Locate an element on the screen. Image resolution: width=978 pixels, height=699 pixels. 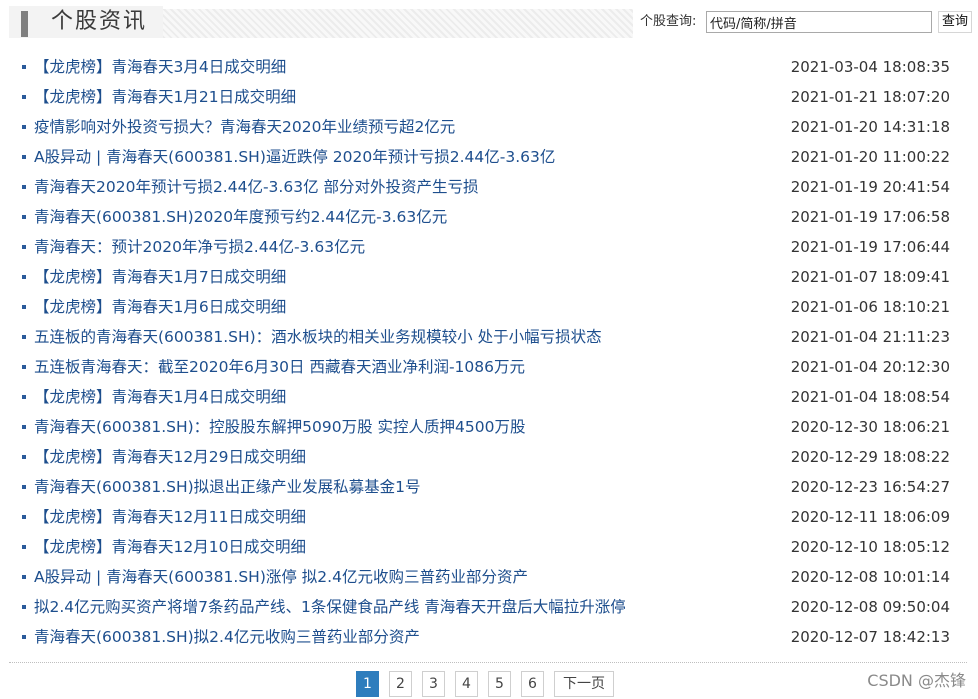
news-date: 2020-12-23 16:54:27 is located at coordinates (870, 487).